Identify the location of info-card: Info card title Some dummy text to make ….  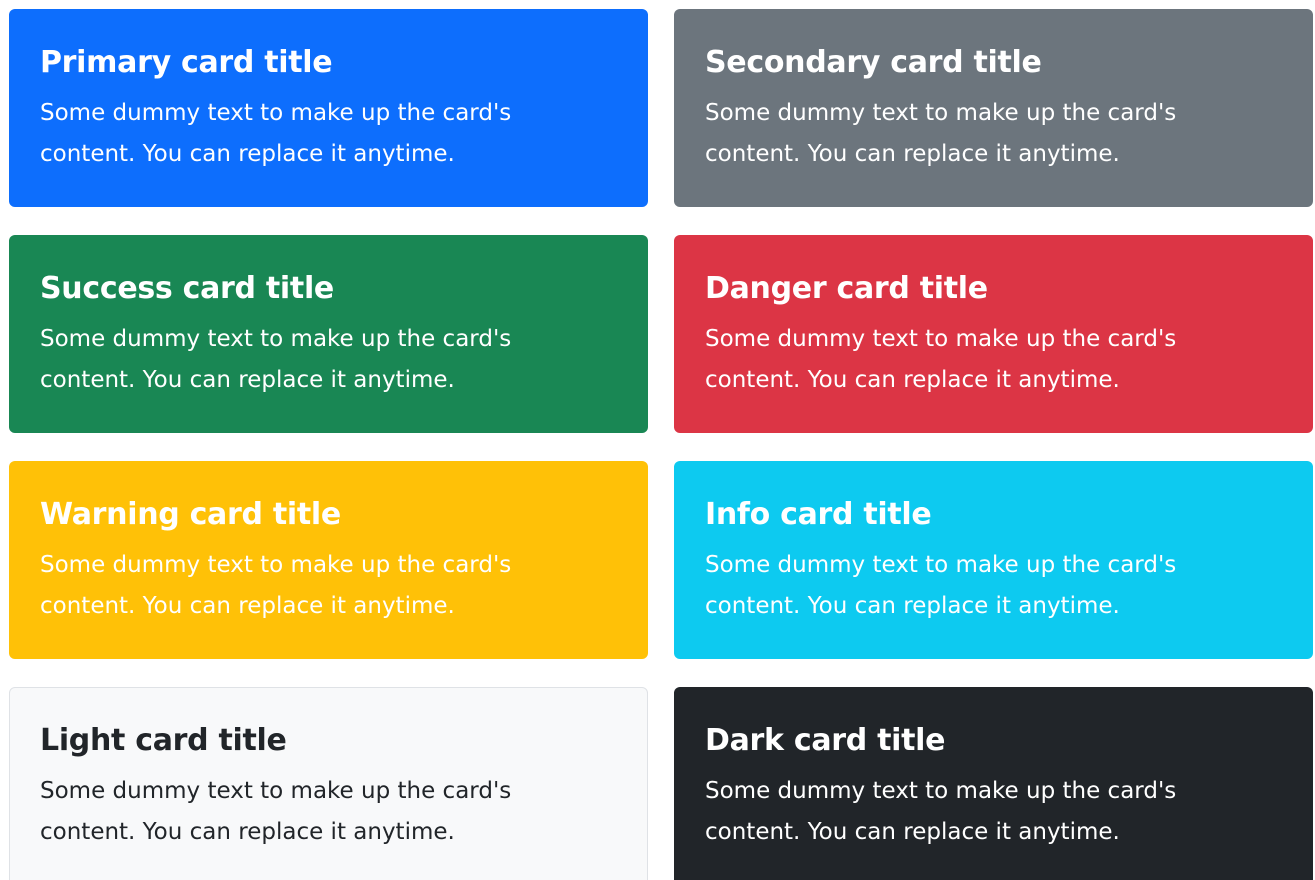
(993, 560).